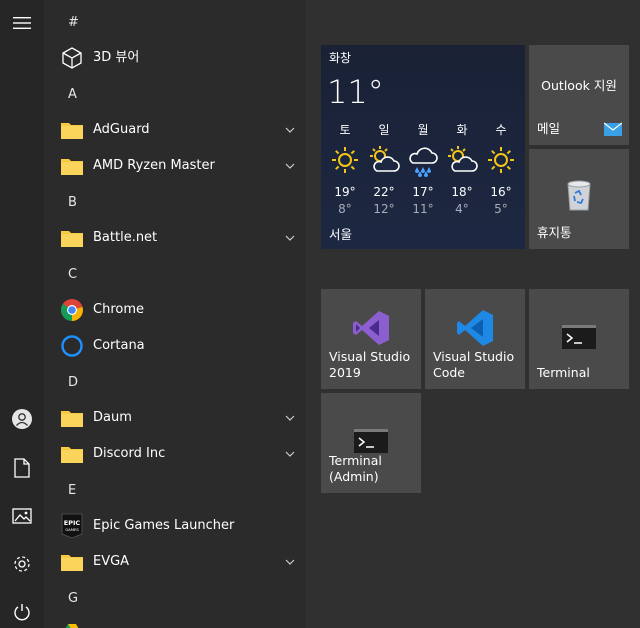 This screenshot has width=640, height=628. Describe the element at coordinates (345, 209) in the screenshot. I see `forecast-low: 8°` at that location.